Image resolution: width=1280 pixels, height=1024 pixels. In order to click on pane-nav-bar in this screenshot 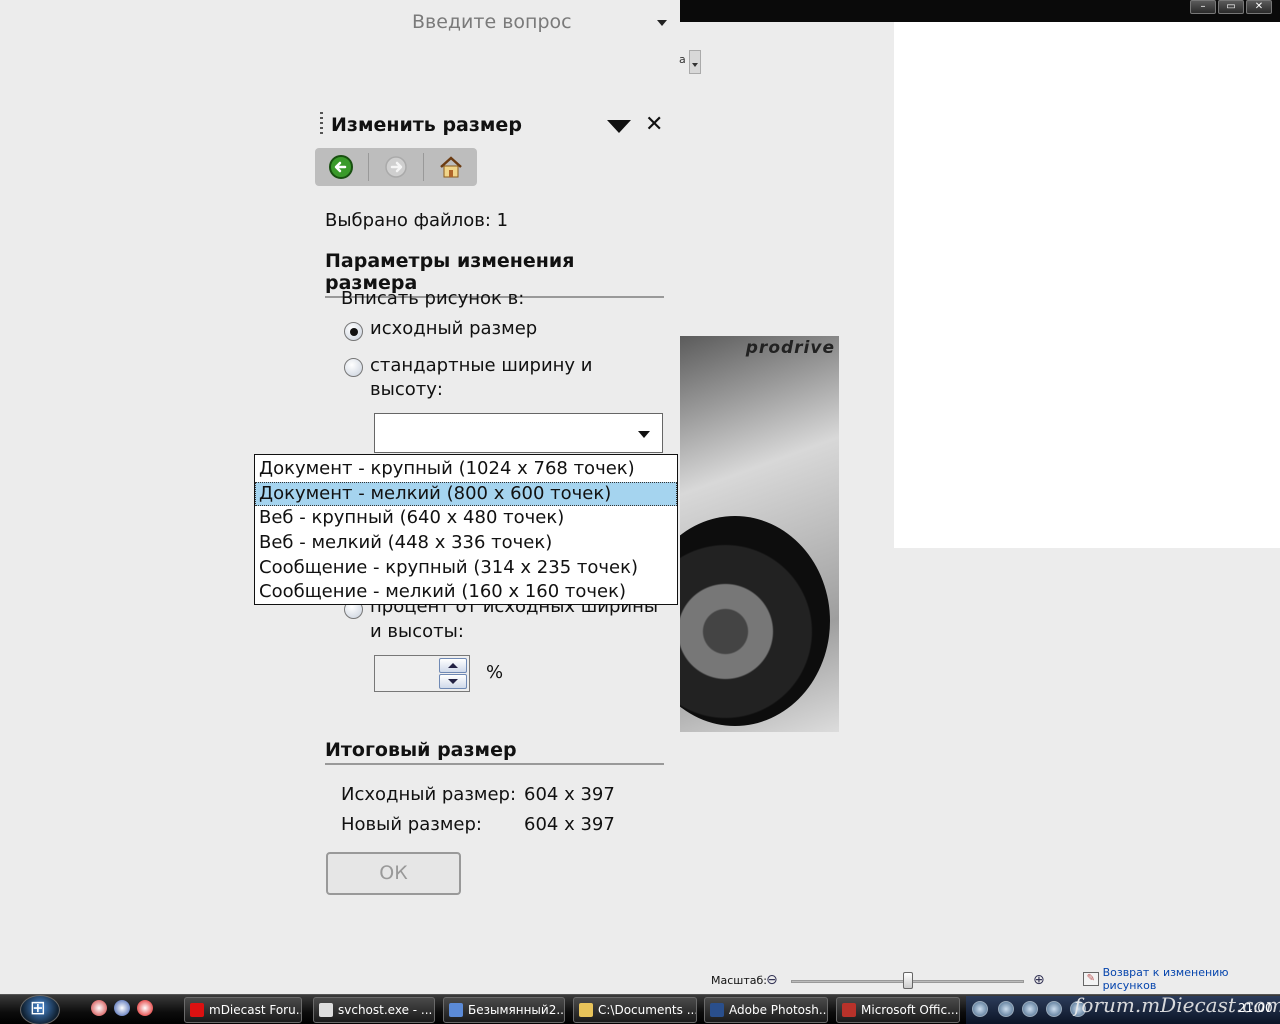, I will do `click(396, 167)`.